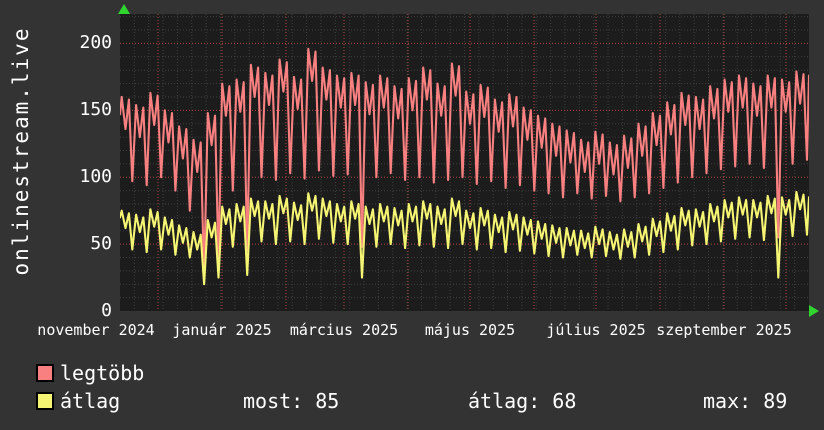  What do you see at coordinates (95, 109) in the screenshot?
I see `y-axis-tick-label: 150` at bounding box center [95, 109].